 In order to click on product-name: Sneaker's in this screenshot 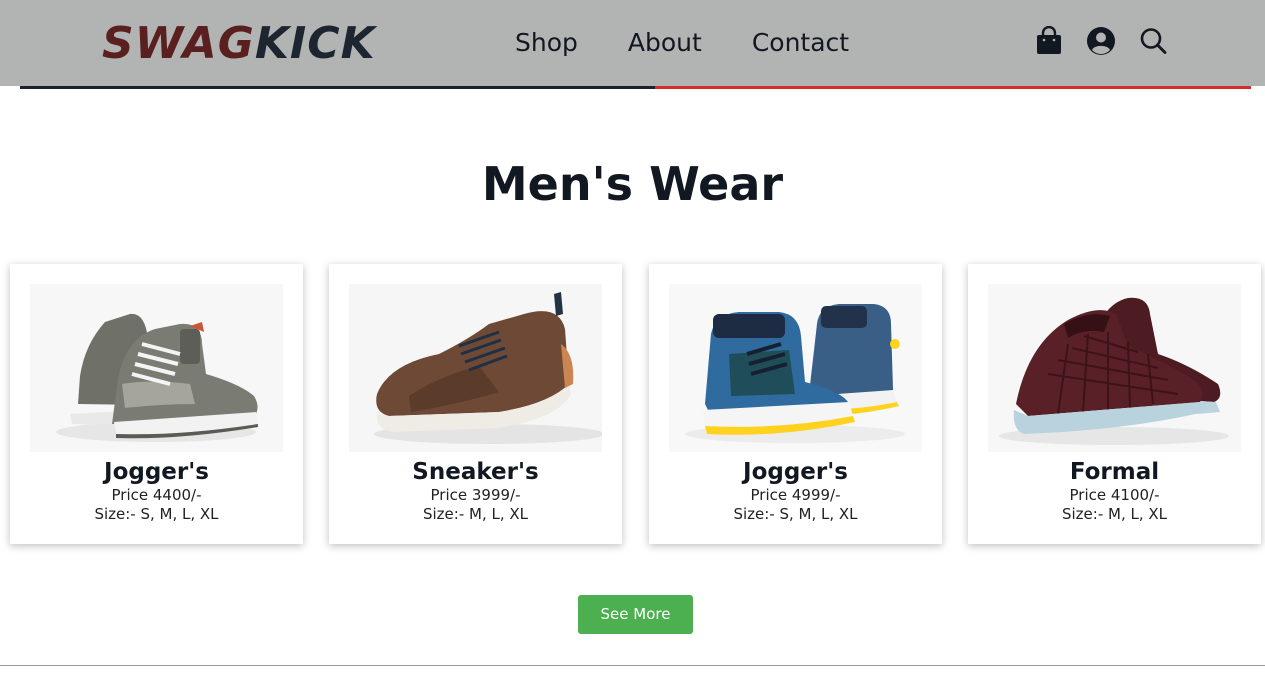, I will do `click(475, 472)`.